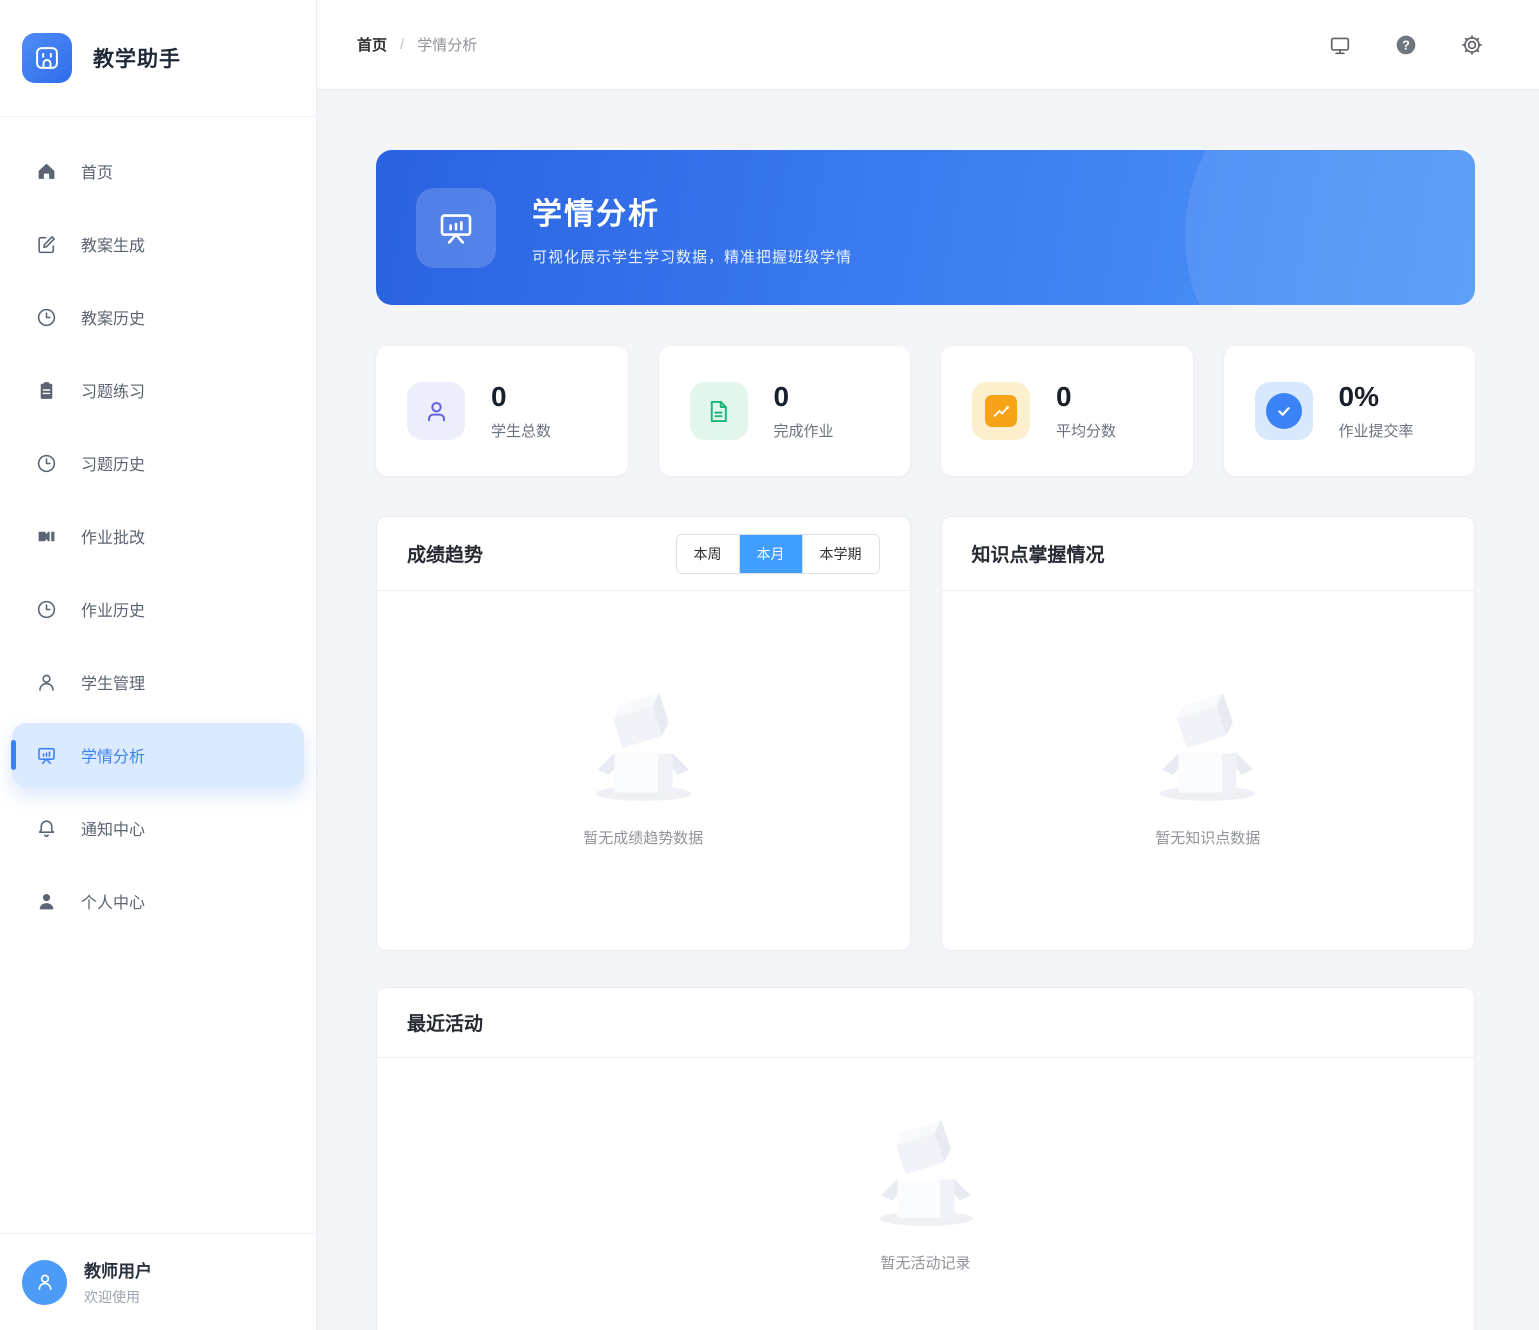 This screenshot has width=1539, height=1330. I want to click on topbar: 首页 / 学情分析 ?, so click(928, 45).